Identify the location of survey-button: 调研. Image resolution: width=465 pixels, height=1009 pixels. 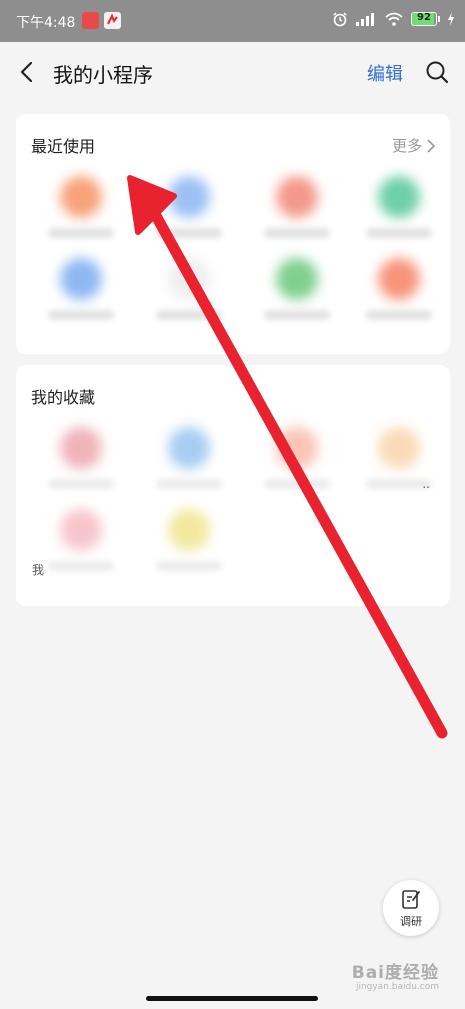
(411, 908).